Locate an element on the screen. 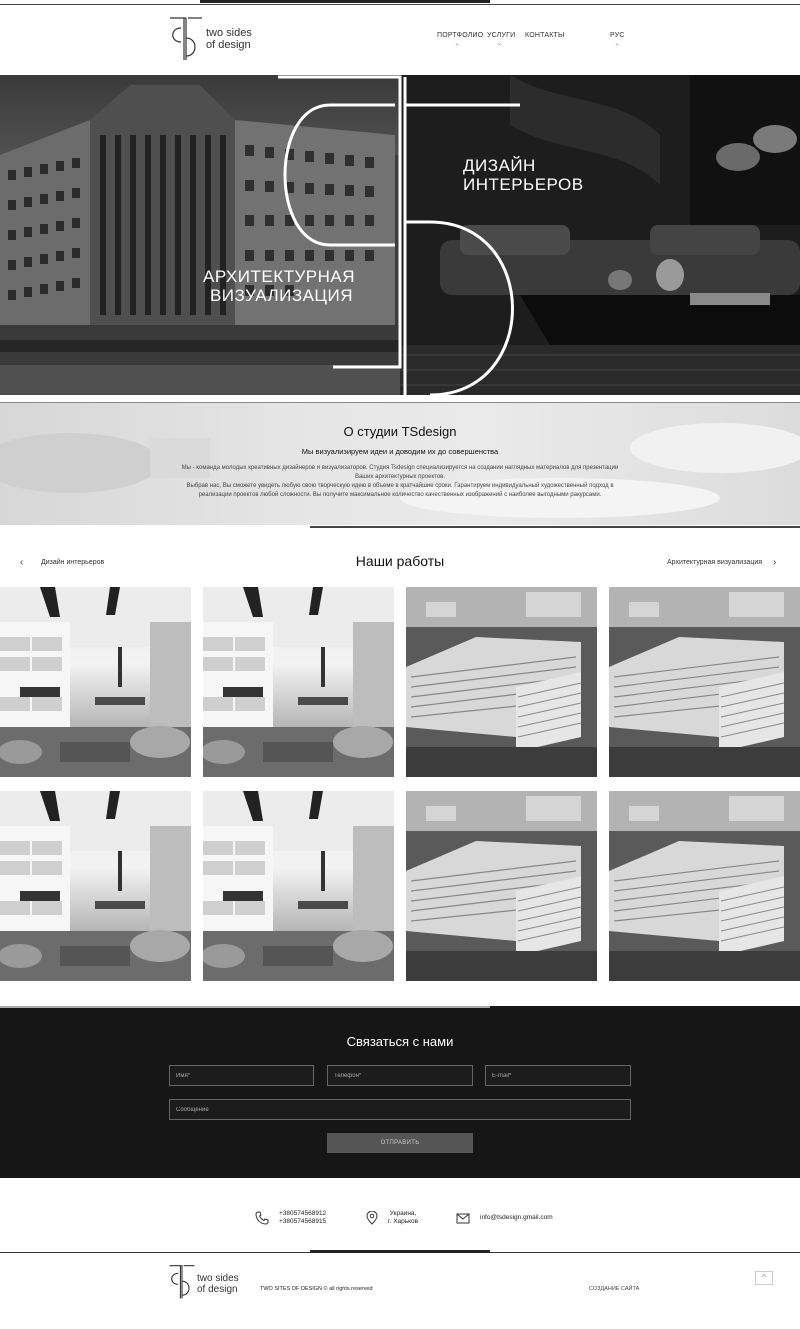 This screenshot has height=1329, width=800. footer-logo-mark-icon is located at coordinates (182, 1282).